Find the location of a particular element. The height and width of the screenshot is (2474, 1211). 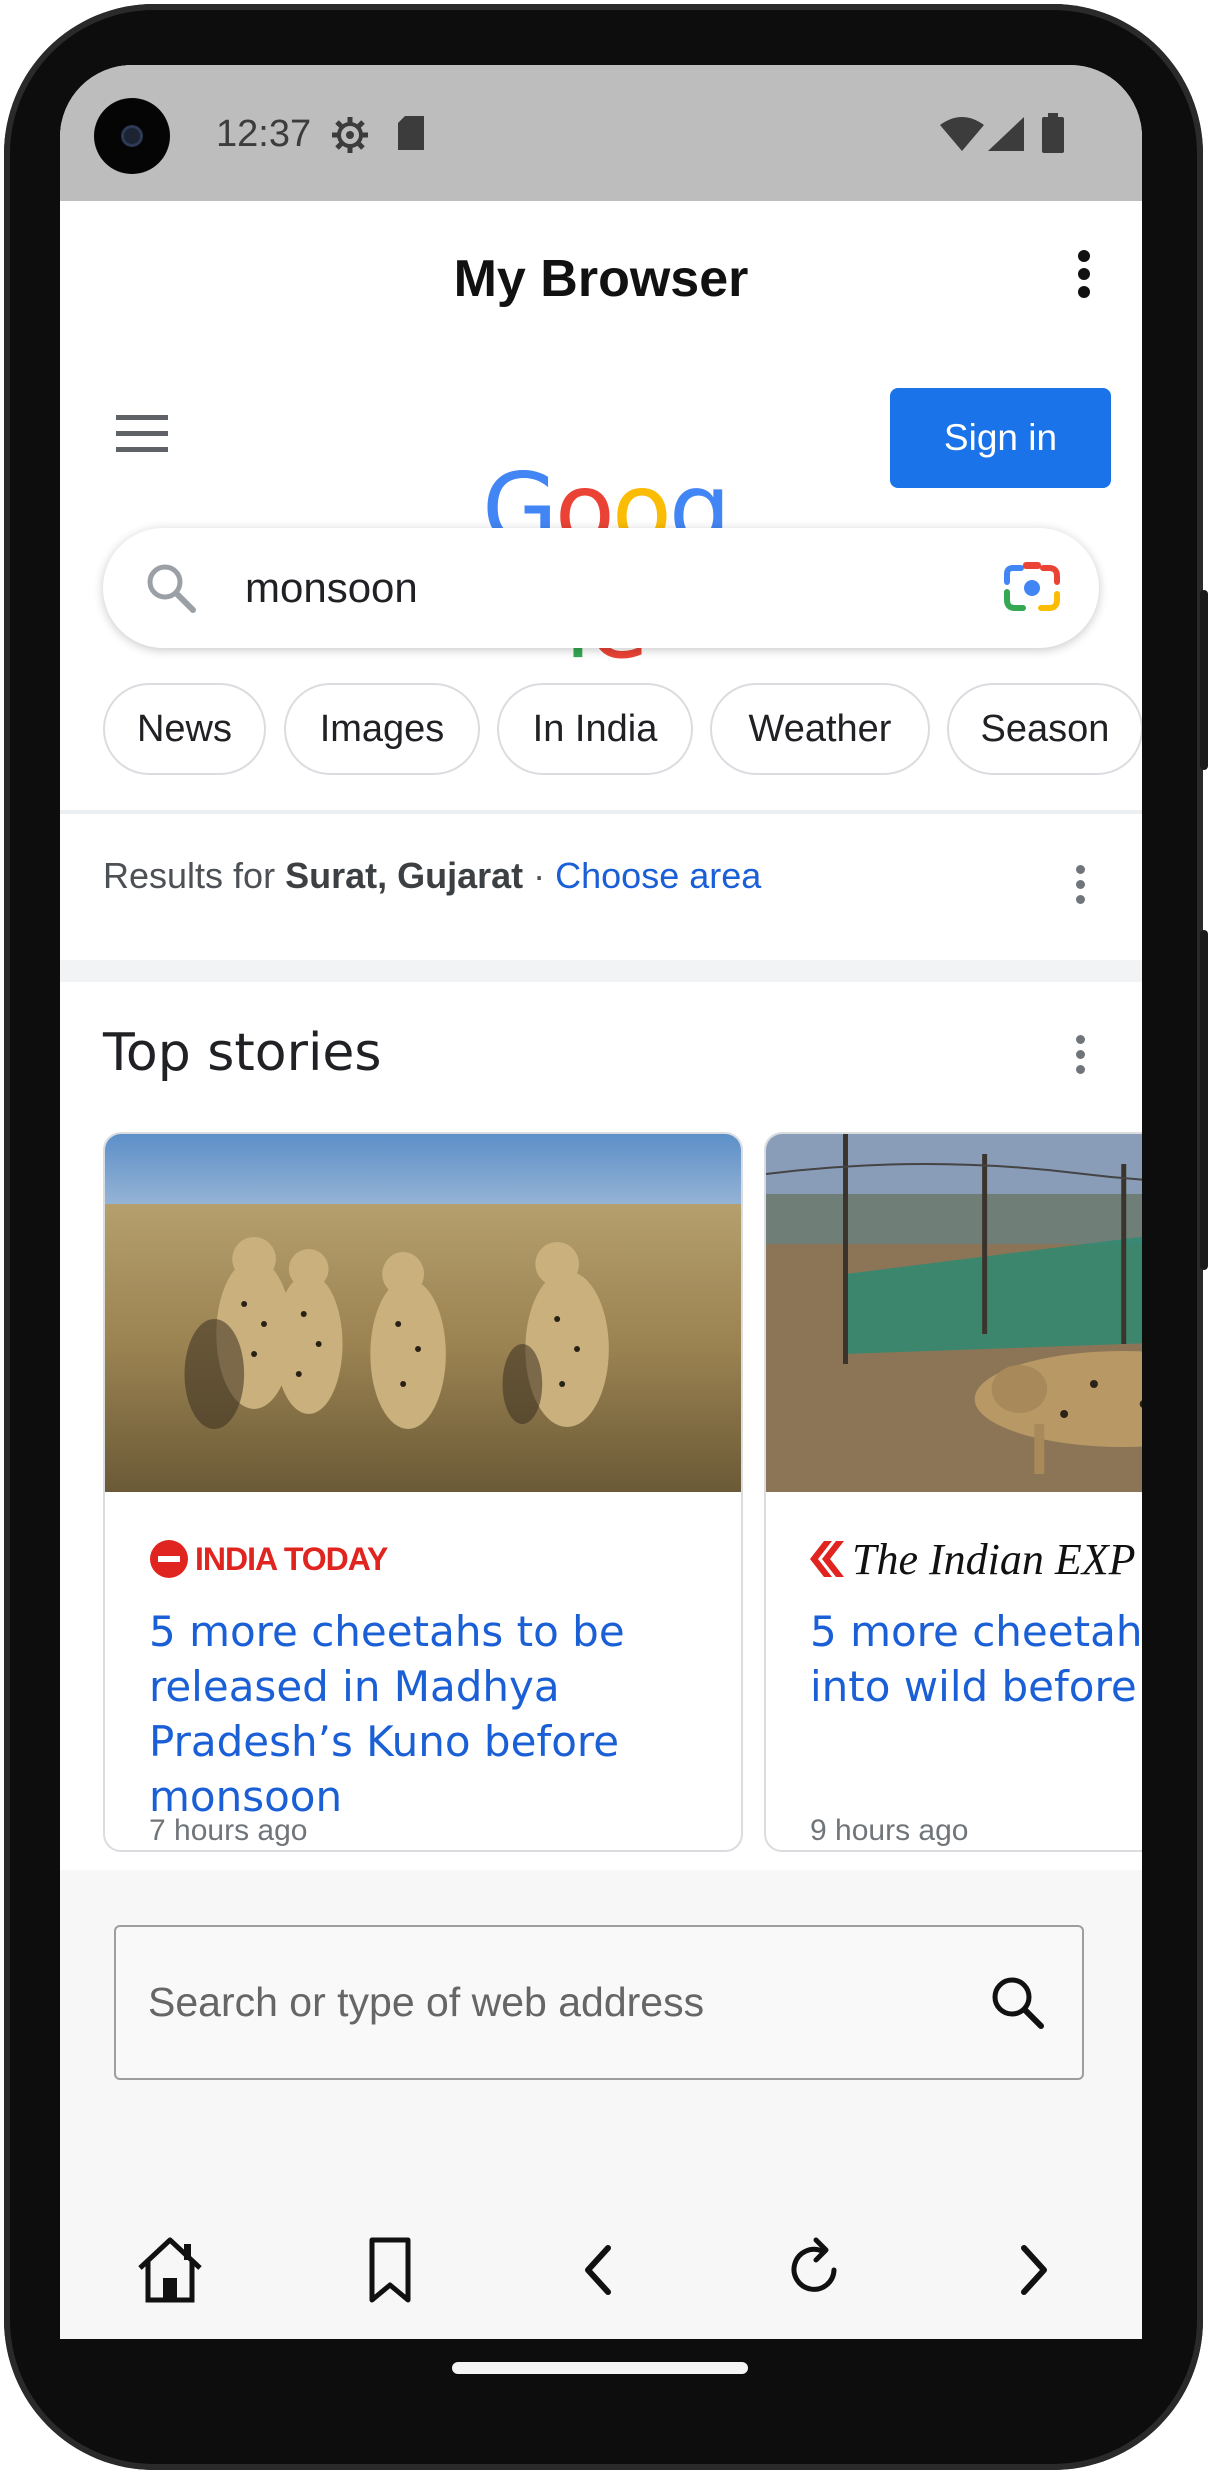

reload-icon is located at coordinates (816, 2270).